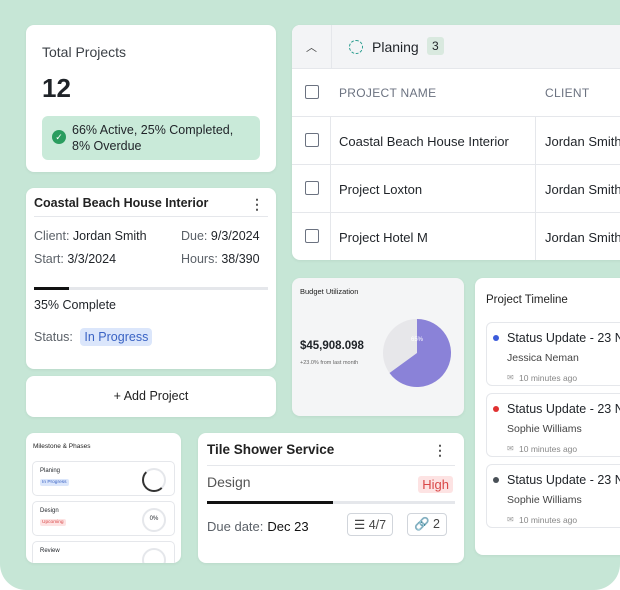 The height and width of the screenshot is (590, 620). I want to click on milestone-tag: Upcoming, so click(53, 522).